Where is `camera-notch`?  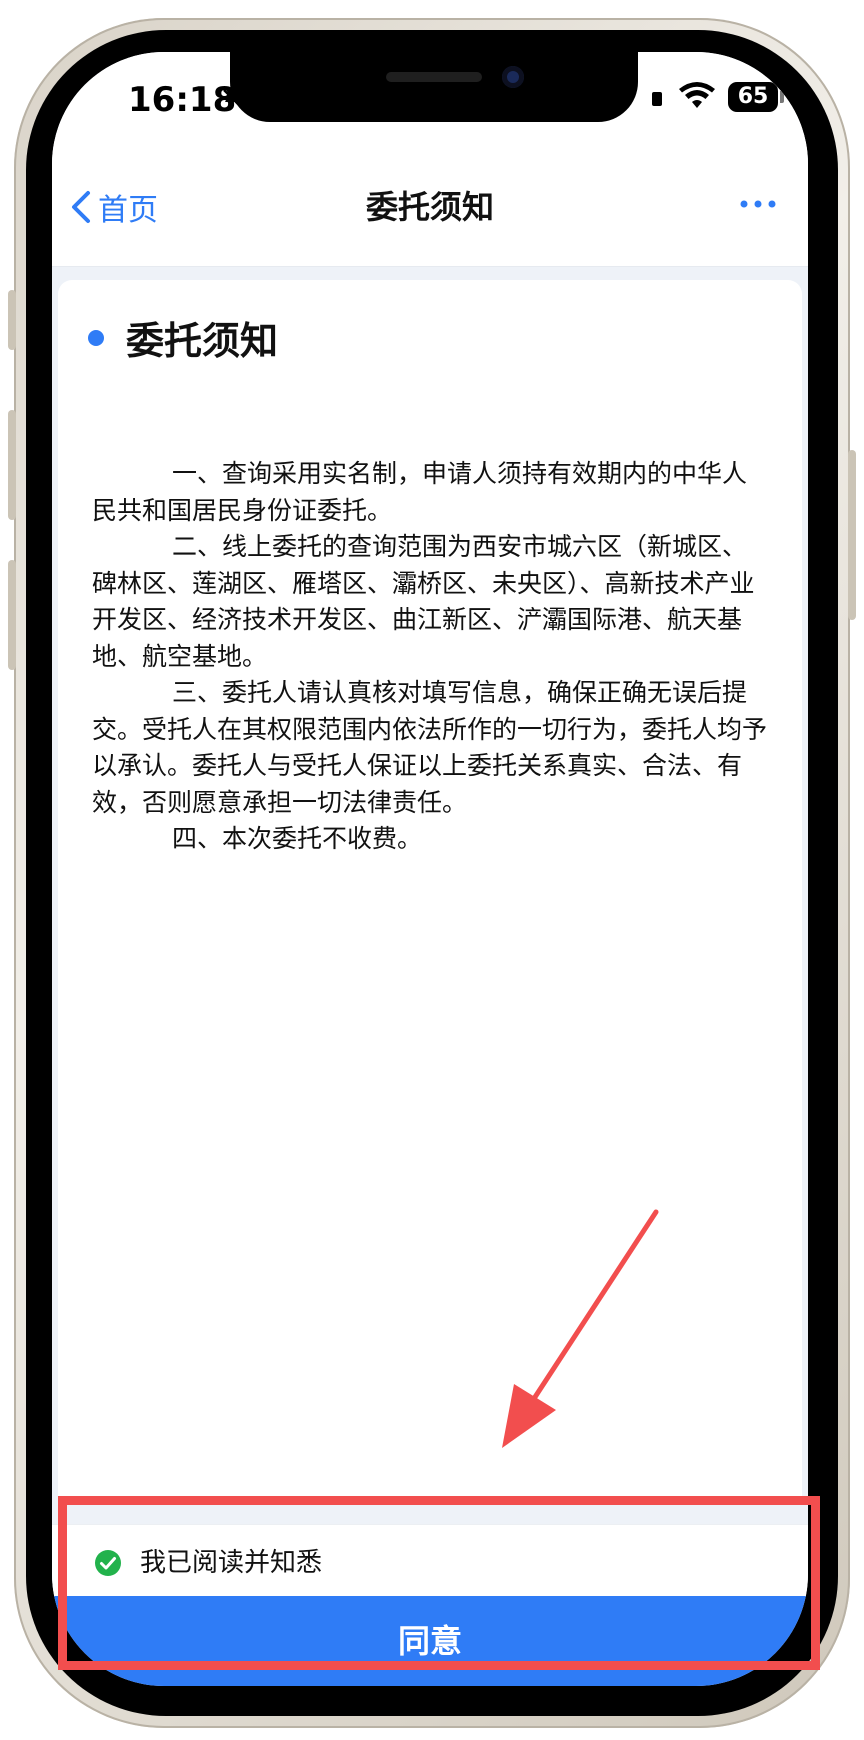 camera-notch is located at coordinates (434, 87).